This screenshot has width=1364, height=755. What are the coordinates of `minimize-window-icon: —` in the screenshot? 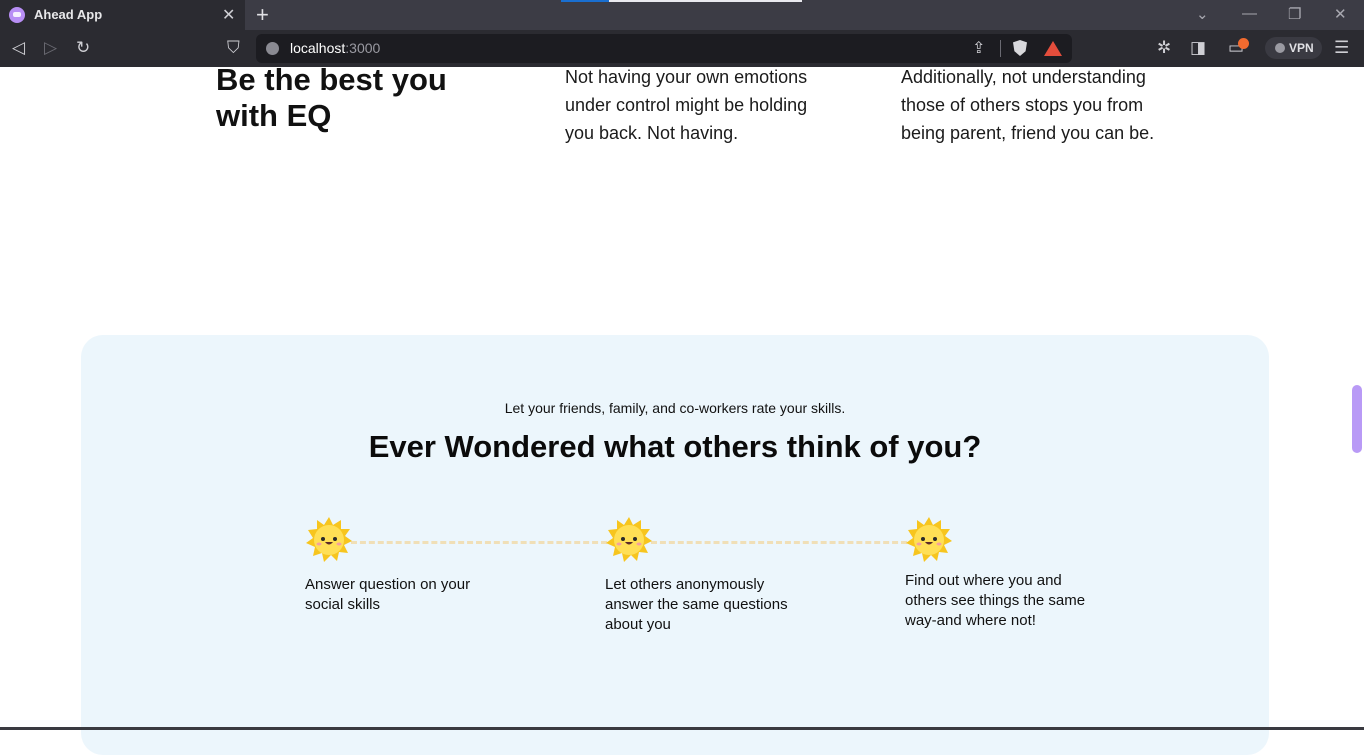 It's located at (1249, 13).